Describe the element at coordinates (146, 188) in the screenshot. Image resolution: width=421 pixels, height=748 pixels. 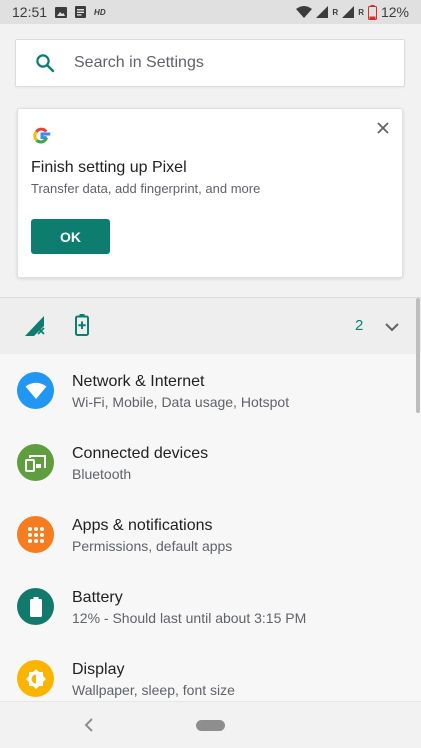
I see `suggestion-subtitle: Transfer data, add fingerprint, and more` at that location.